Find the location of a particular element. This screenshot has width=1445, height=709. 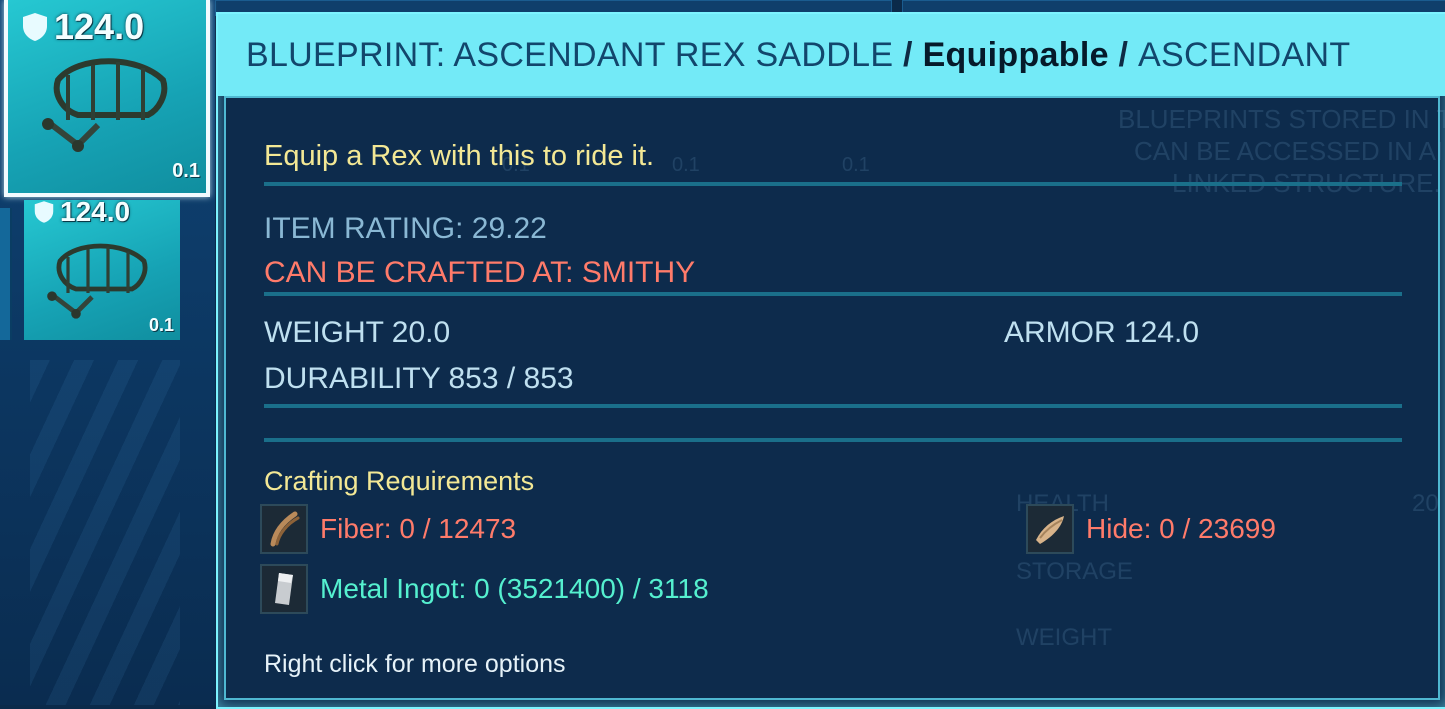

item-description: Equip a Rex with this to ride it. is located at coordinates (459, 156).